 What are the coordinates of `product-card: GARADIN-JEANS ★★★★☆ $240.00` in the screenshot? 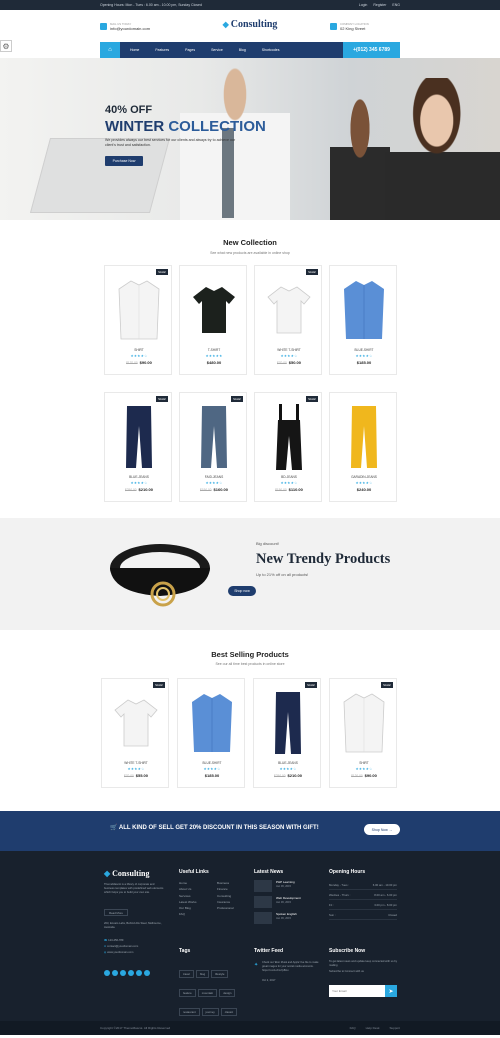 It's located at (363, 447).